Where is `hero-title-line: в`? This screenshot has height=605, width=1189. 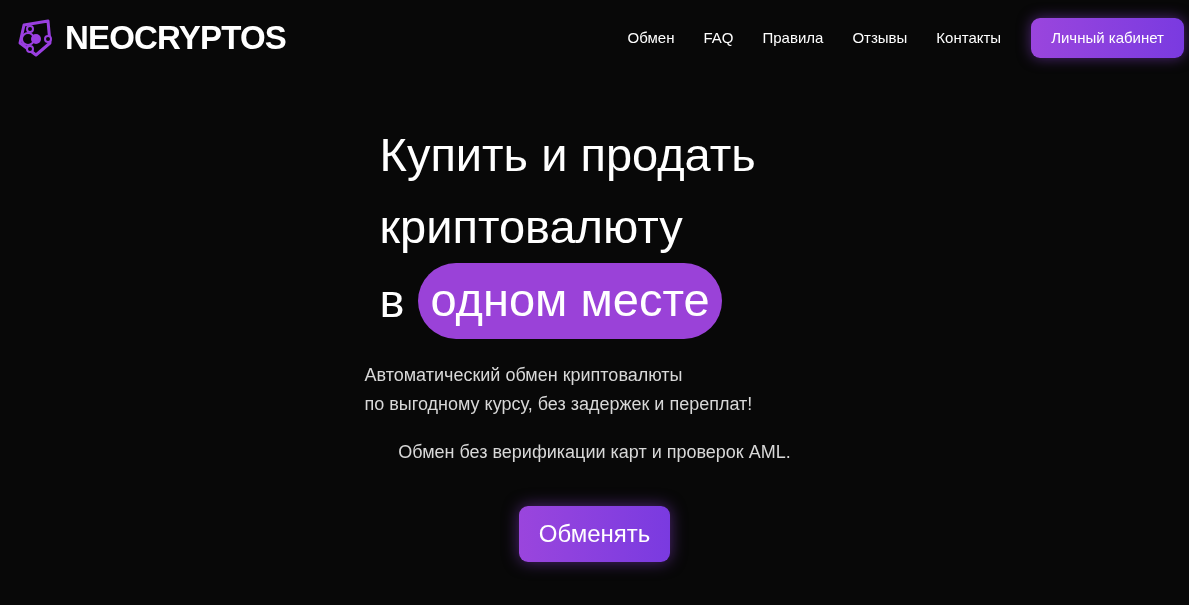 hero-title-line: в is located at coordinates (392, 300).